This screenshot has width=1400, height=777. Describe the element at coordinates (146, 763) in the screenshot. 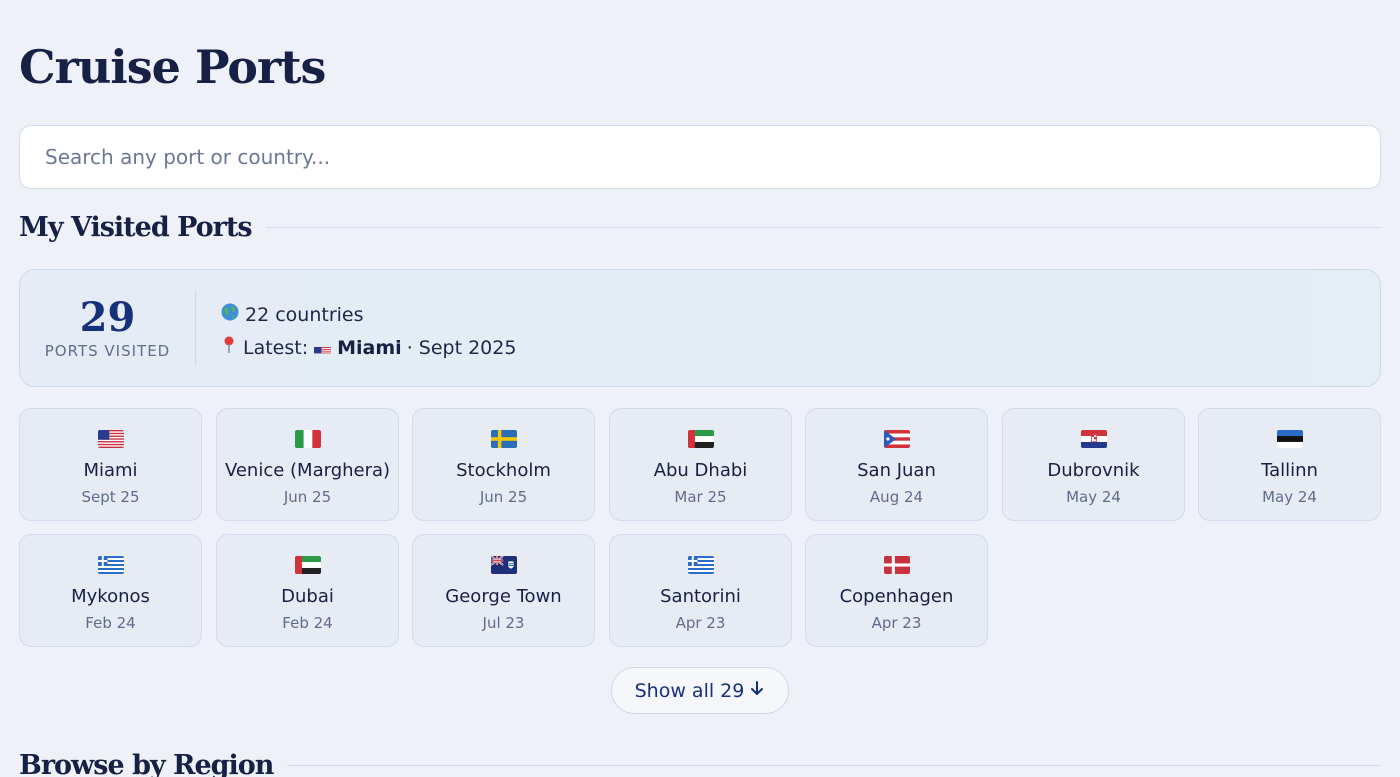

I see `browse-heading: Browse by Region` at that location.